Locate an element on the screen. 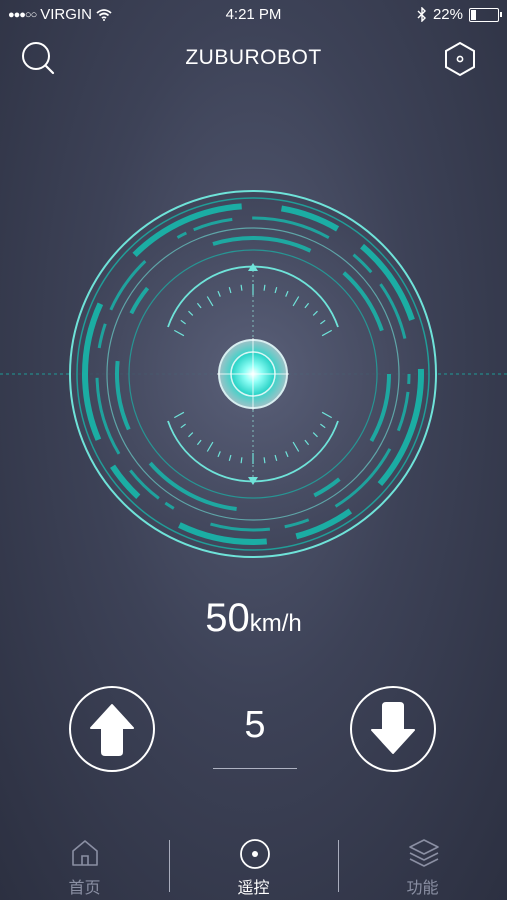  speed-up-button is located at coordinates (112, 729).